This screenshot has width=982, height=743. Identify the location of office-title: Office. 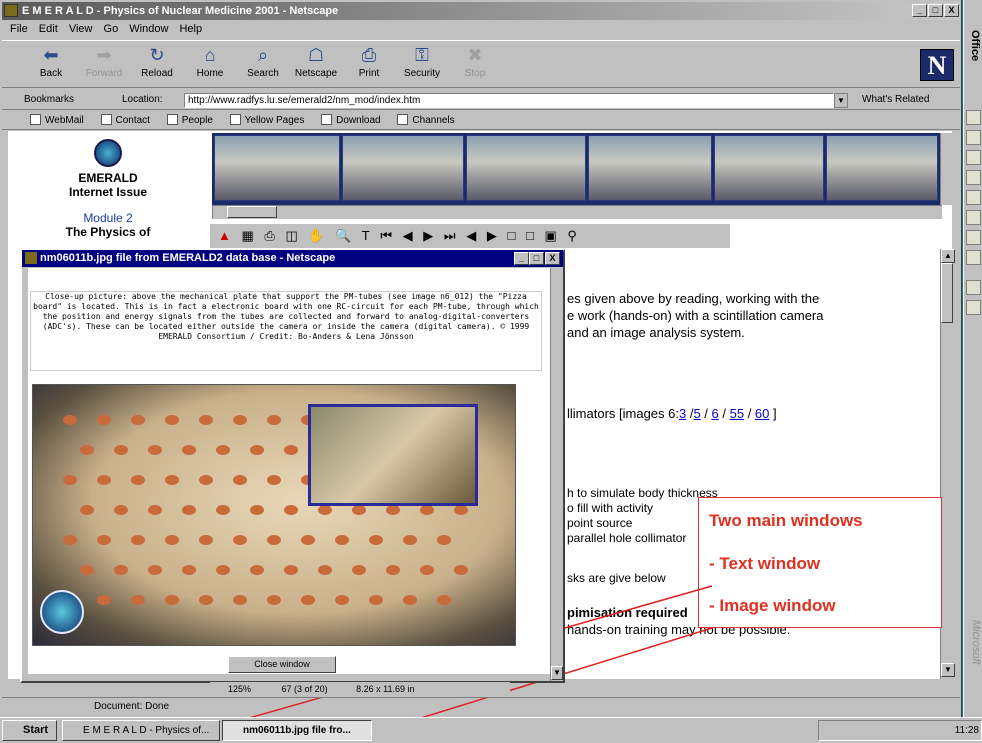
(975, 46).